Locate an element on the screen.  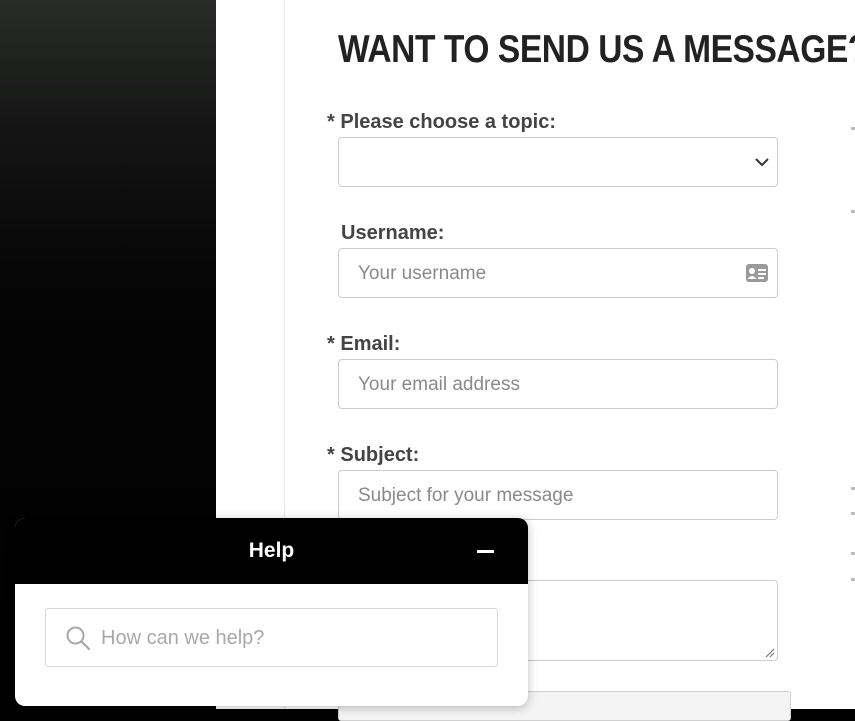
minimize-icon is located at coordinates (485, 551).